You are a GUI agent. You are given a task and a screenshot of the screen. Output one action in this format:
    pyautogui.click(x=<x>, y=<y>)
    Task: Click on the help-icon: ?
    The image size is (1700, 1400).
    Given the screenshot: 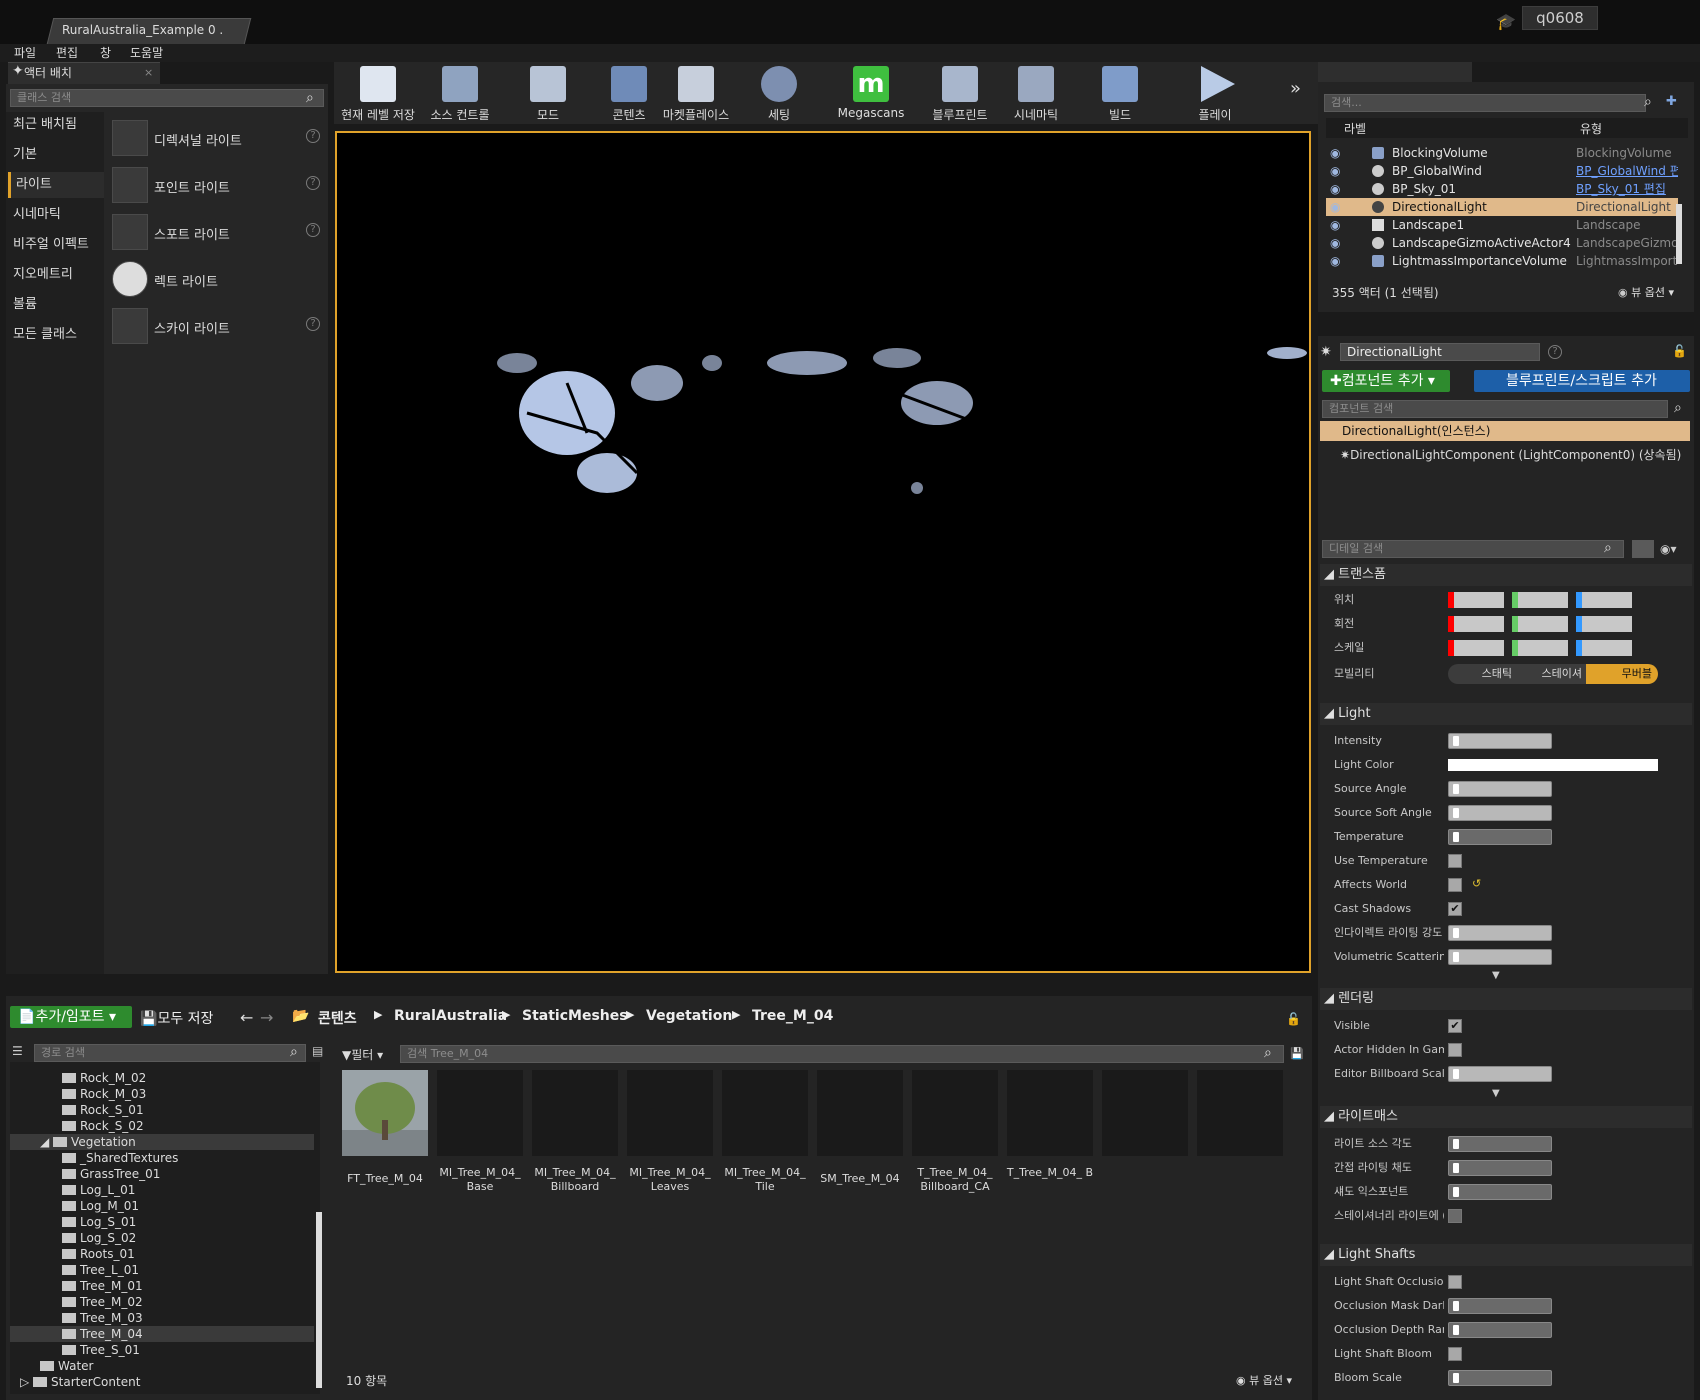 What is the action you would take?
    pyautogui.click(x=313, y=183)
    